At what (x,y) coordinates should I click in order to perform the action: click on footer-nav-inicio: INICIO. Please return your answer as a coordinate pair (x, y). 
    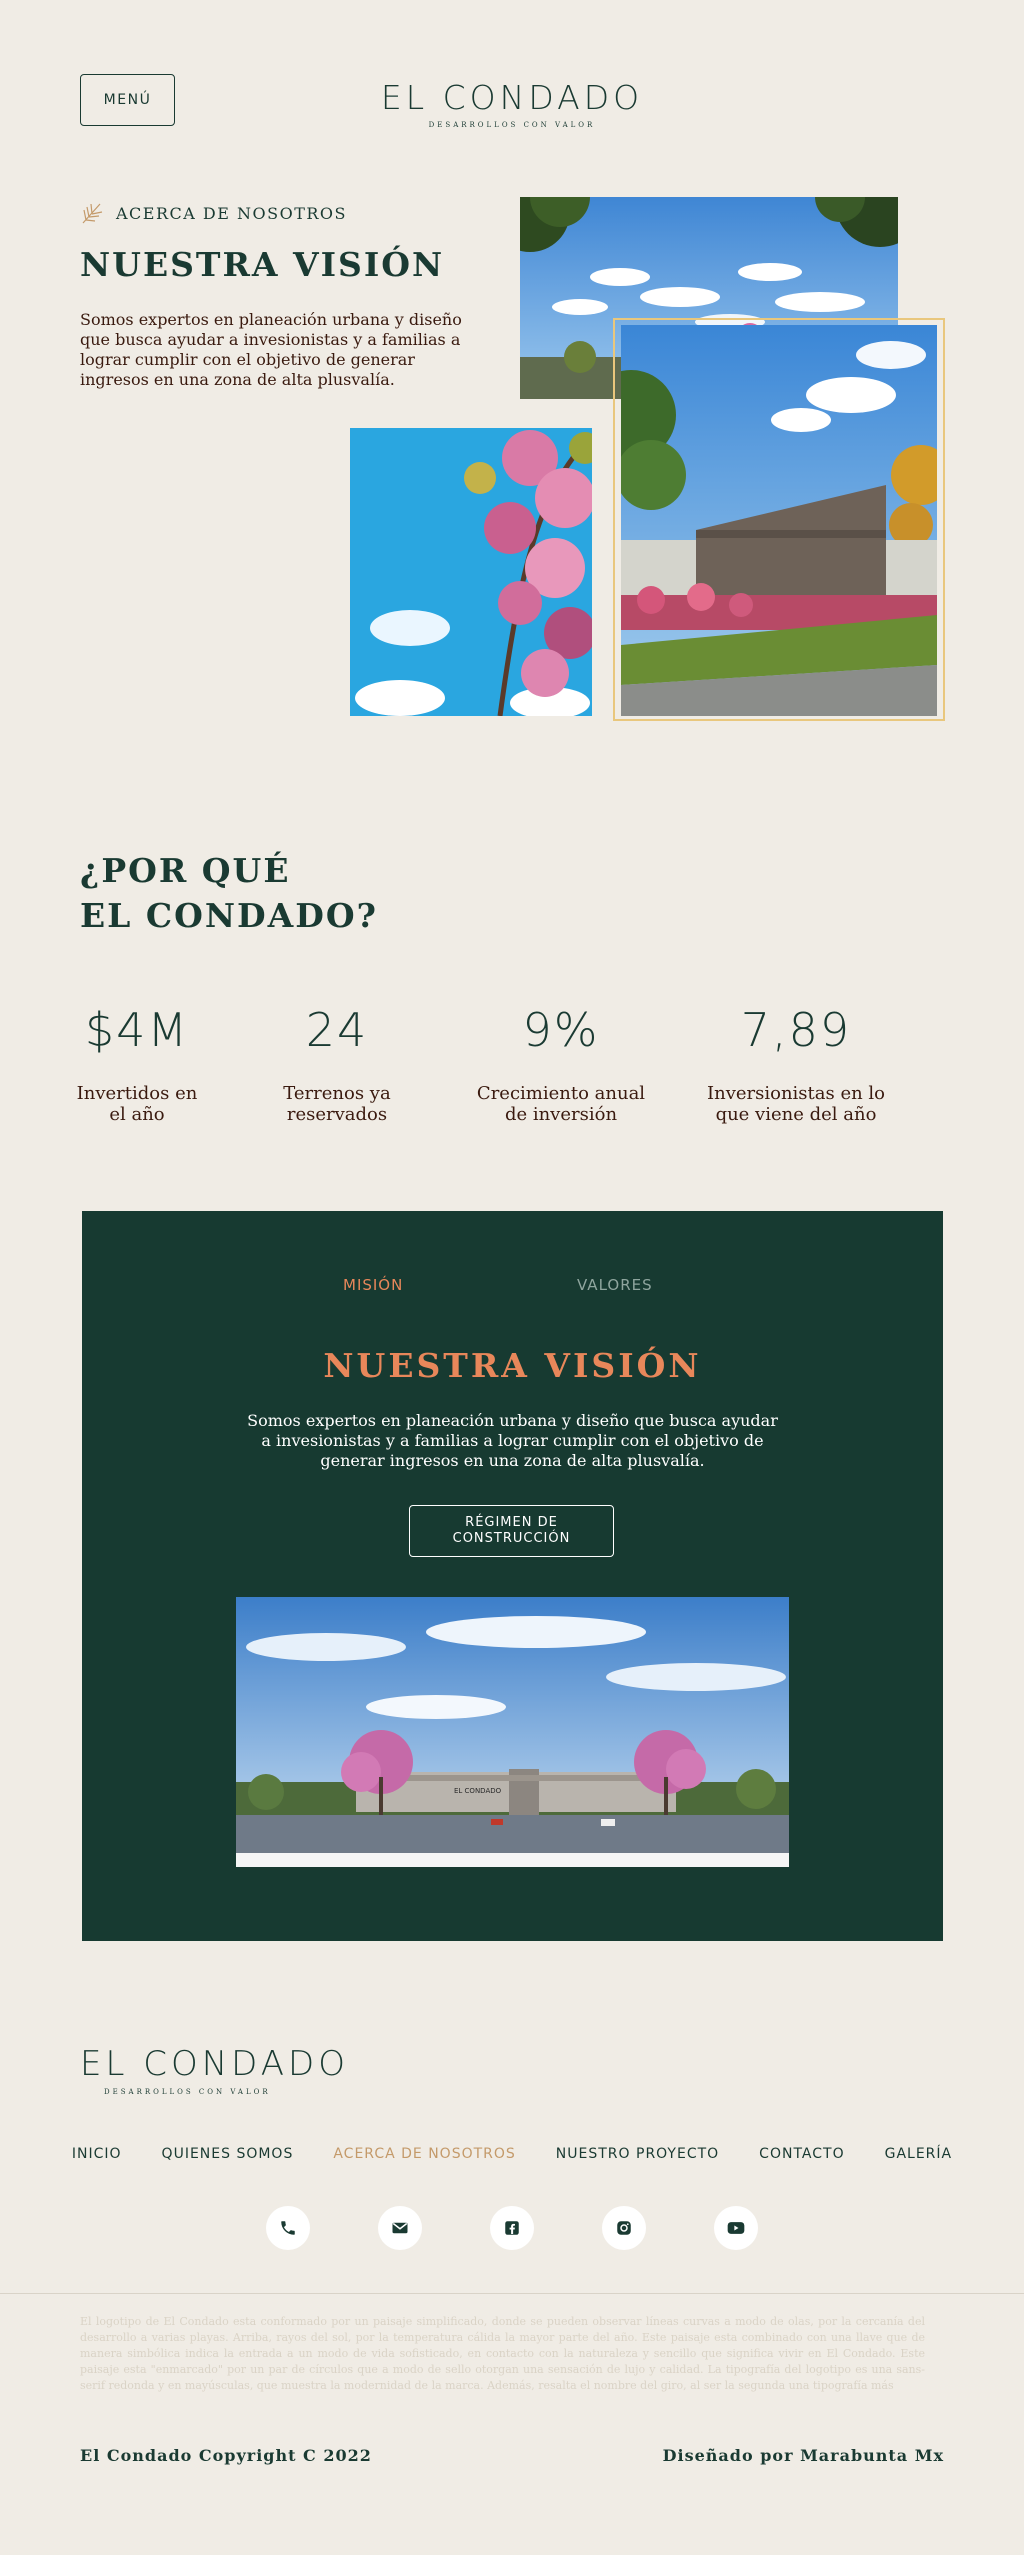
    Looking at the image, I should click on (97, 2154).